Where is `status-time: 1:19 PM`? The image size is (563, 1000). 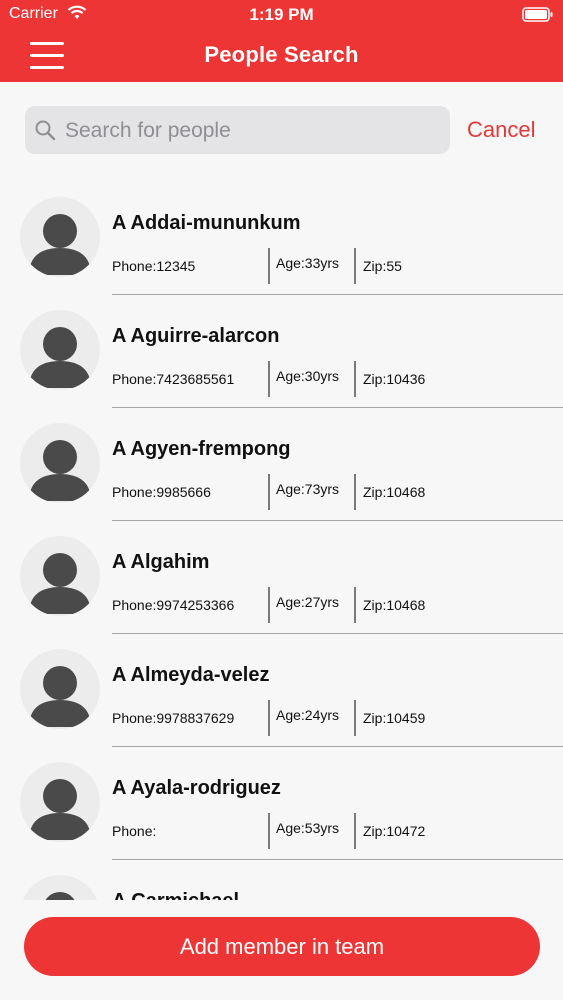
status-time: 1:19 PM is located at coordinates (281, 14).